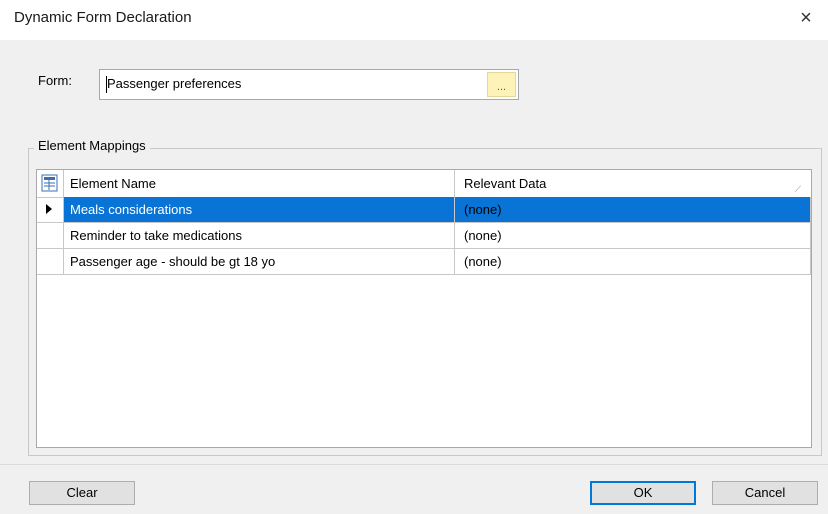  I want to click on table-row: Reminder to take medications (none), so click(424, 236).